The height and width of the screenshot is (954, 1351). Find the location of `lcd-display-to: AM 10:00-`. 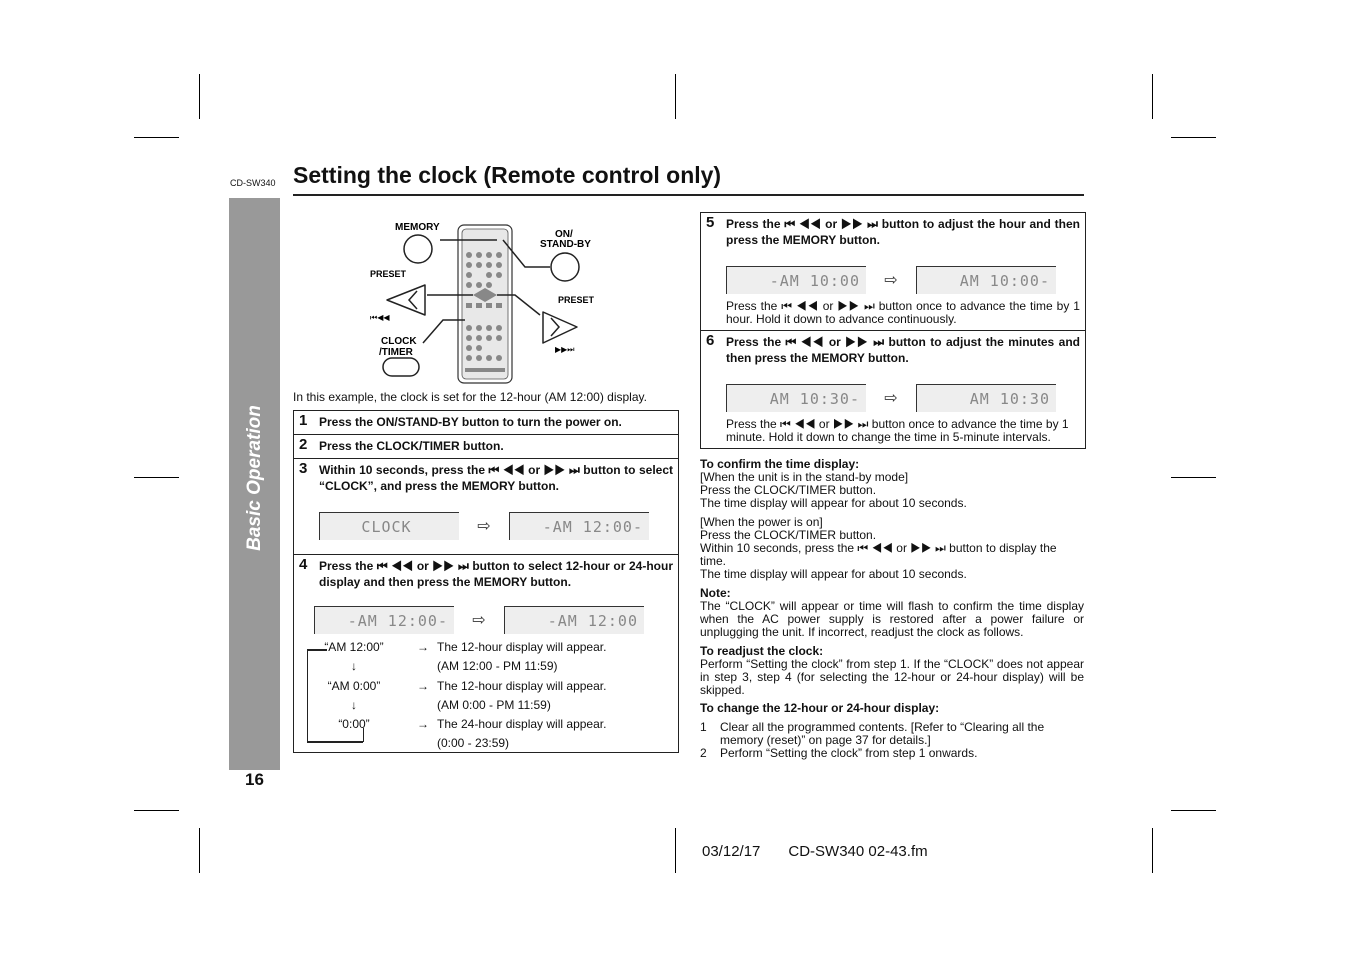

lcd-display-to: AM 10:00- is located at coordinates (986, 280).